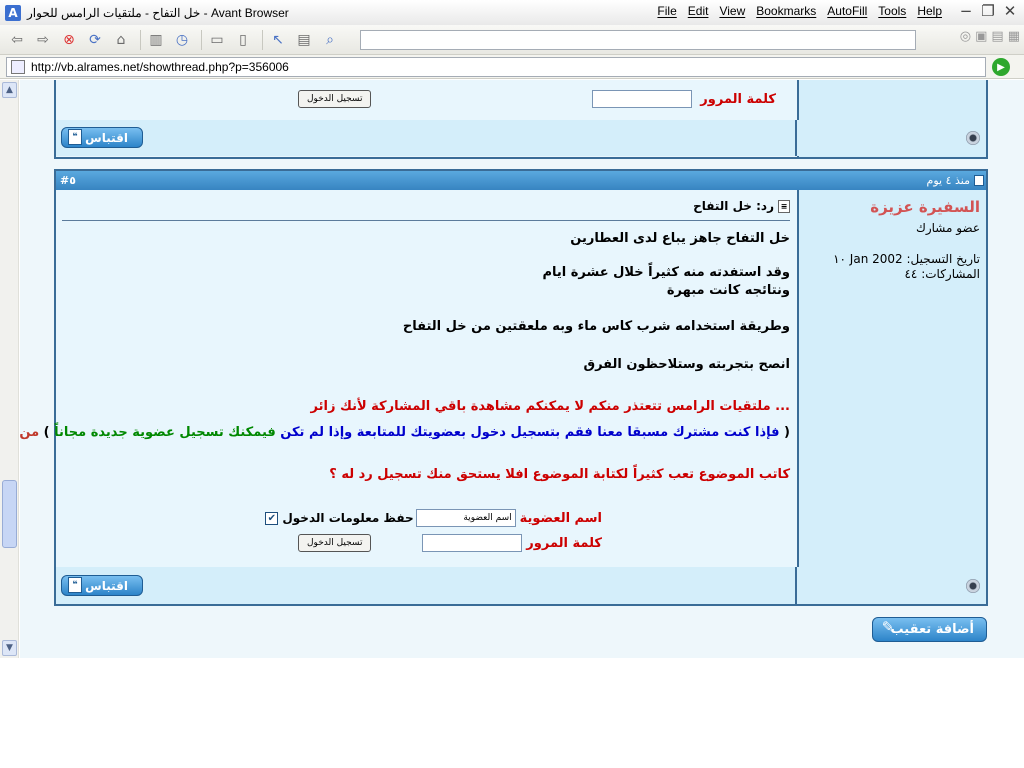 The image size is (1024, 768). I want to click on remember-label: حفظ معلومات الدخول, so click(348, 518).